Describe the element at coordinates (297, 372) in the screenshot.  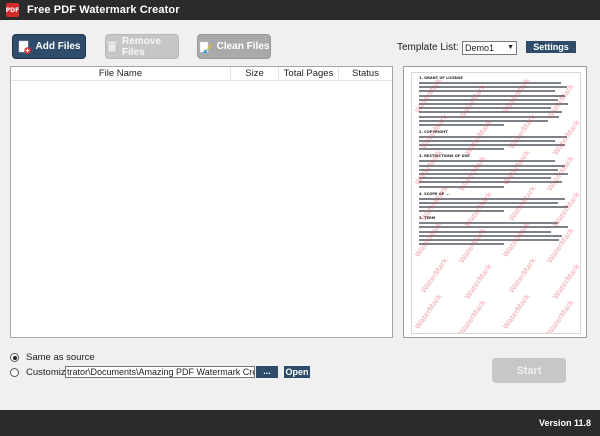
I see `open-folder-button: Open` at that location.